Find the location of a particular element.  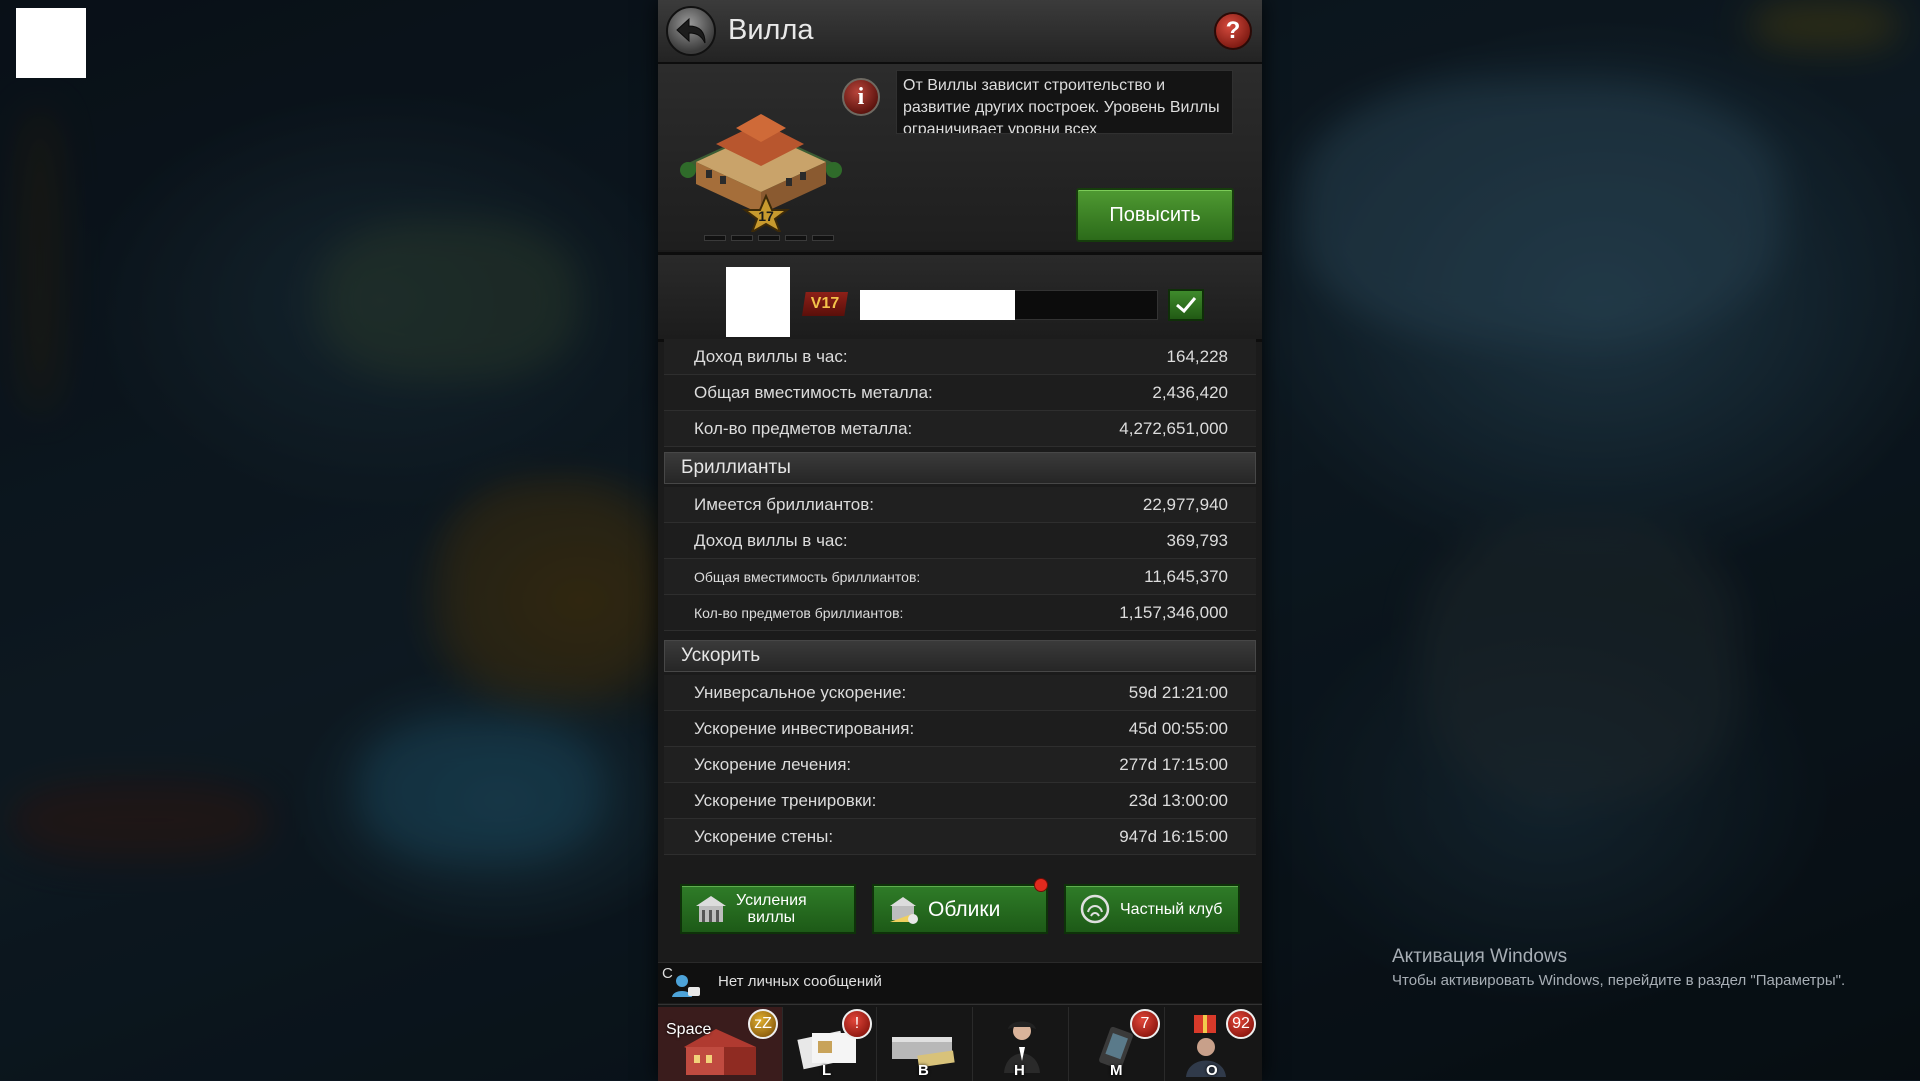

stat-label: Универсальное ускорение: is located at coordinates (800, 692).